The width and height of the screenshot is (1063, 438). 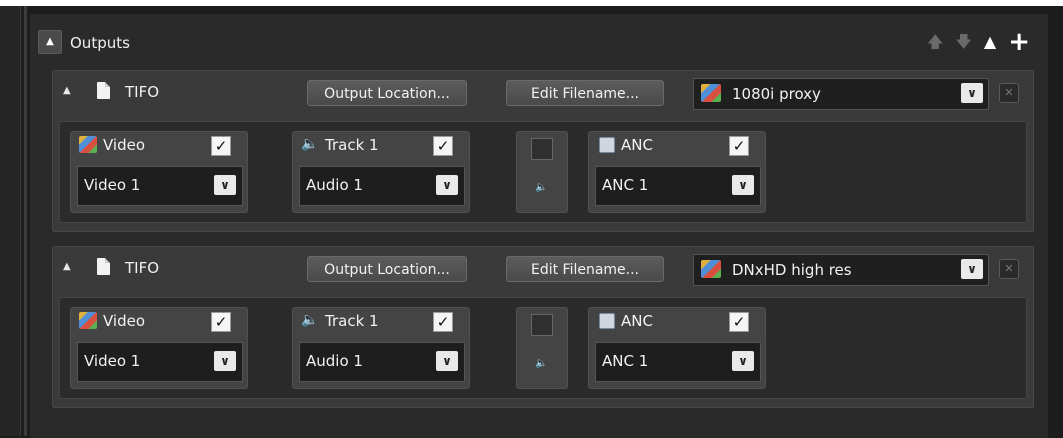 I want to click on top-strip, so click(x=531, y=3).